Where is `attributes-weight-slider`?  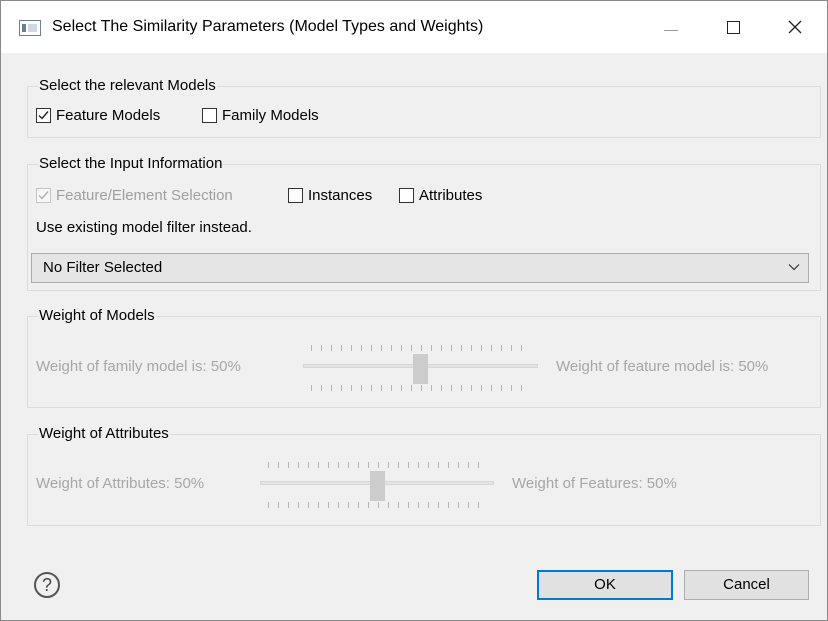 attributes-weight-slider is located at coordinates (377, 487).